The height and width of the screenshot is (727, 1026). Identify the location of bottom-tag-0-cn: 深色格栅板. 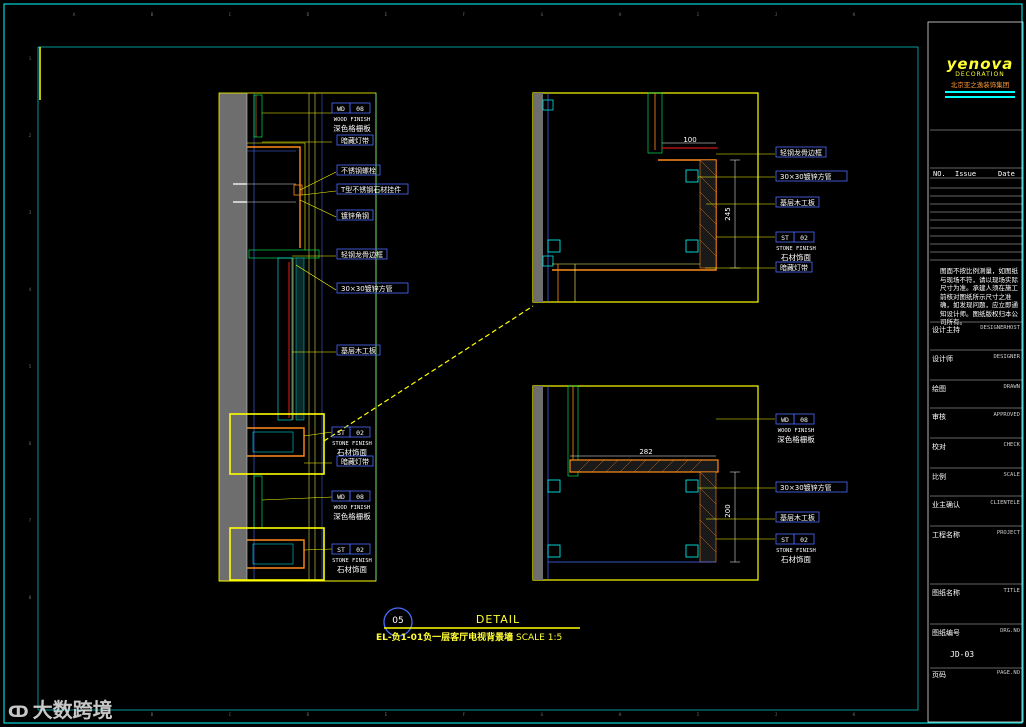
(796, 439).